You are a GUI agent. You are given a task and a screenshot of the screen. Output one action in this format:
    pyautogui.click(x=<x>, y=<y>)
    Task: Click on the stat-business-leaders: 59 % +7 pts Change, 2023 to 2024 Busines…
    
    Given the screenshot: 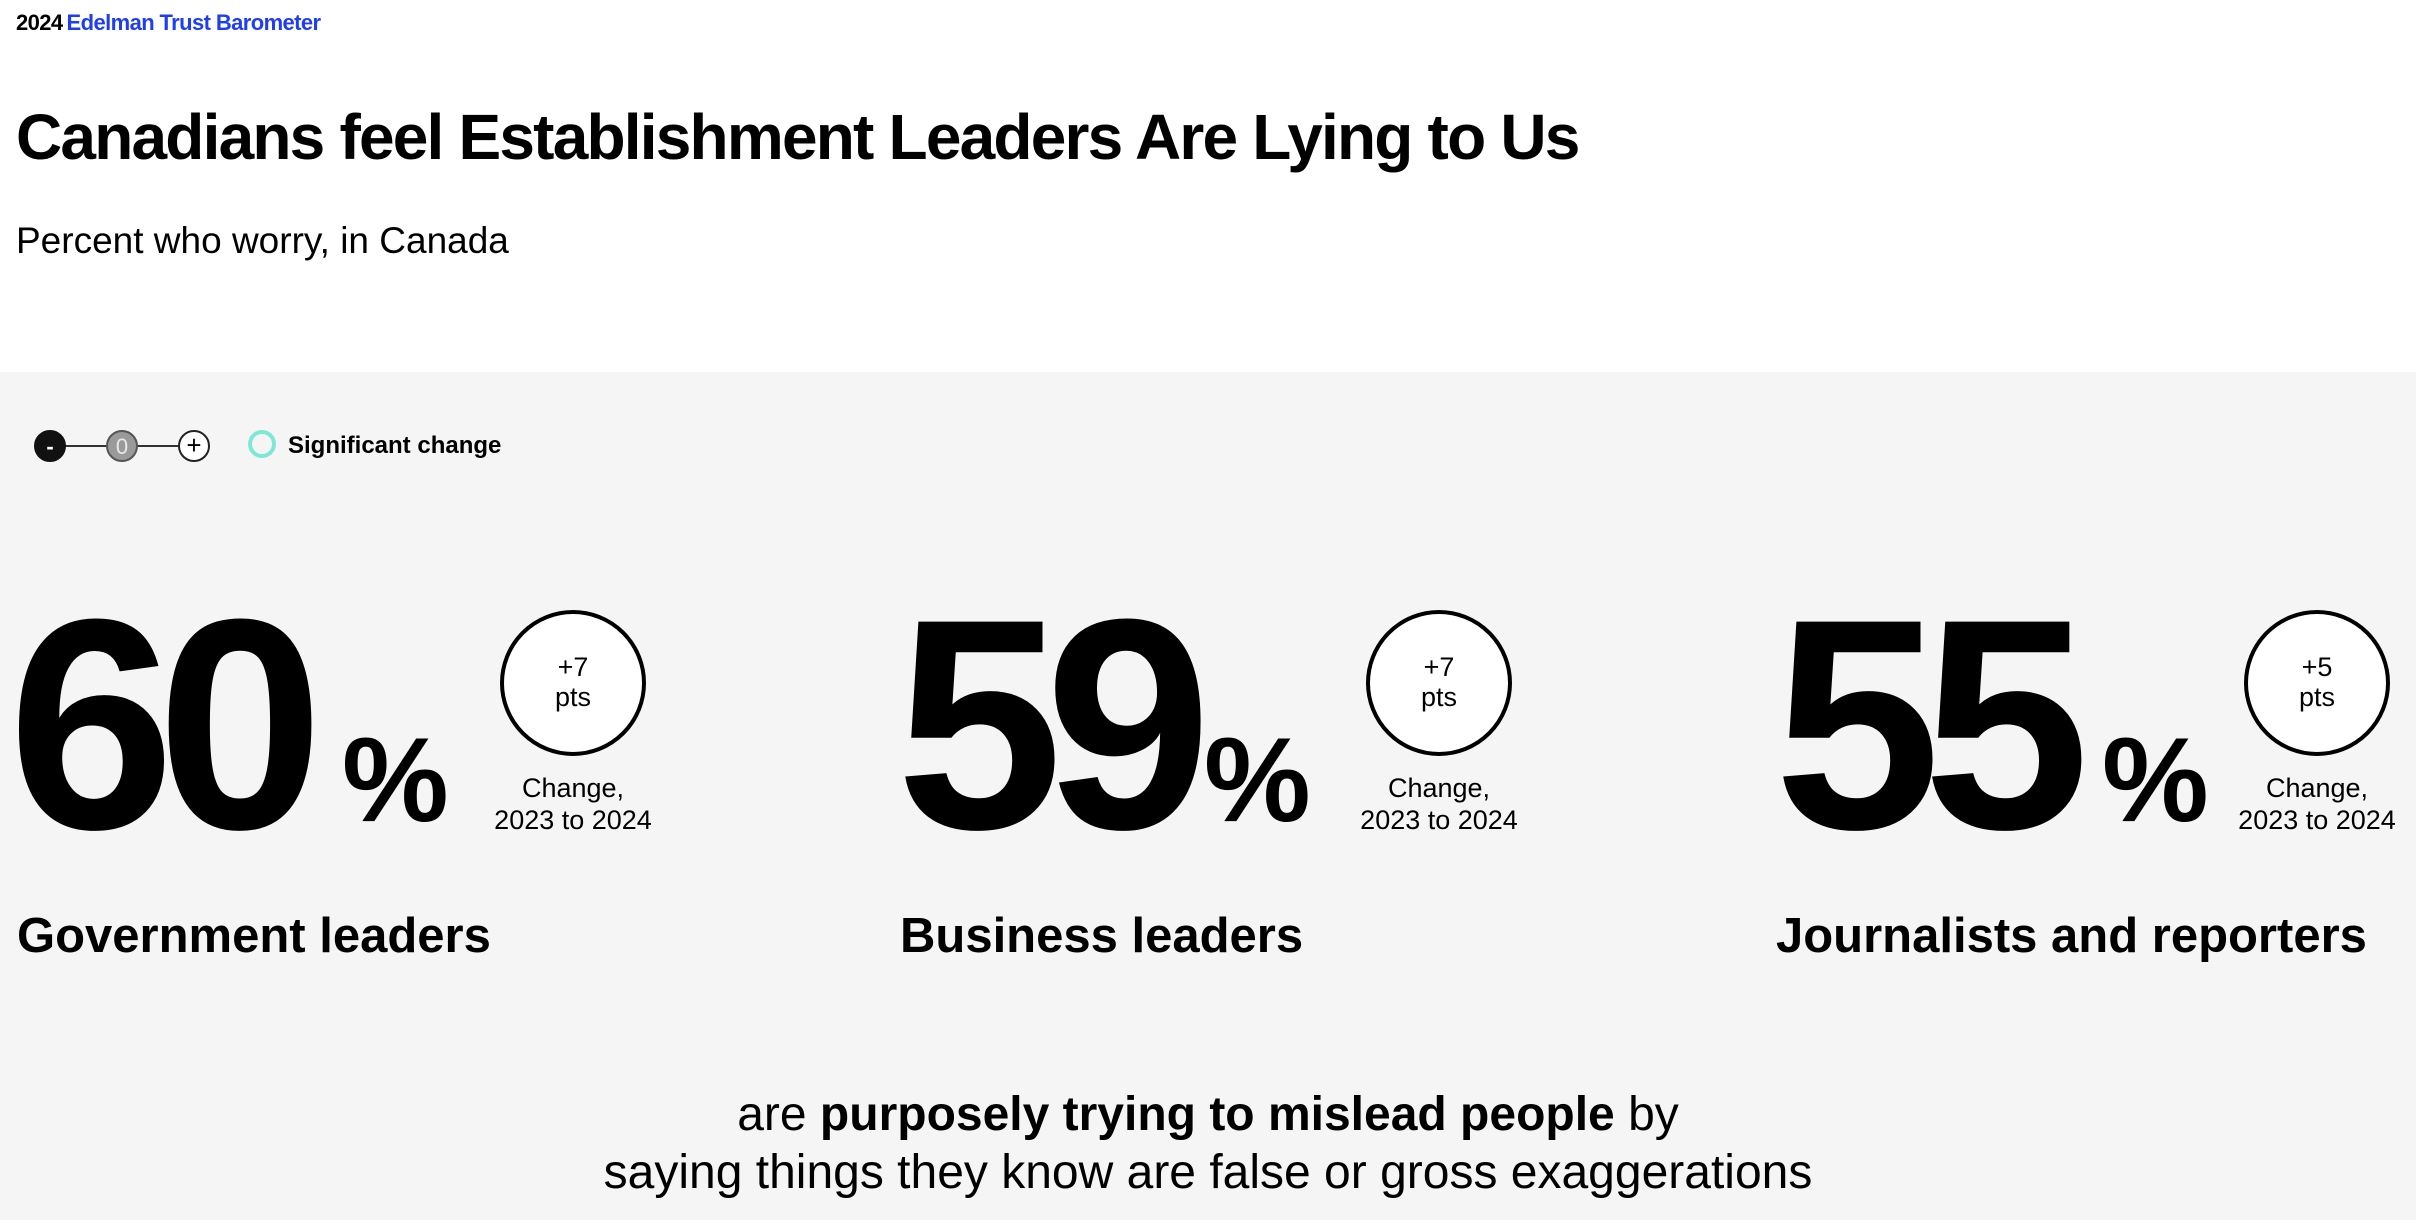 What is the action you would take?
    pyautogui.click(x=1246, y=782)
    